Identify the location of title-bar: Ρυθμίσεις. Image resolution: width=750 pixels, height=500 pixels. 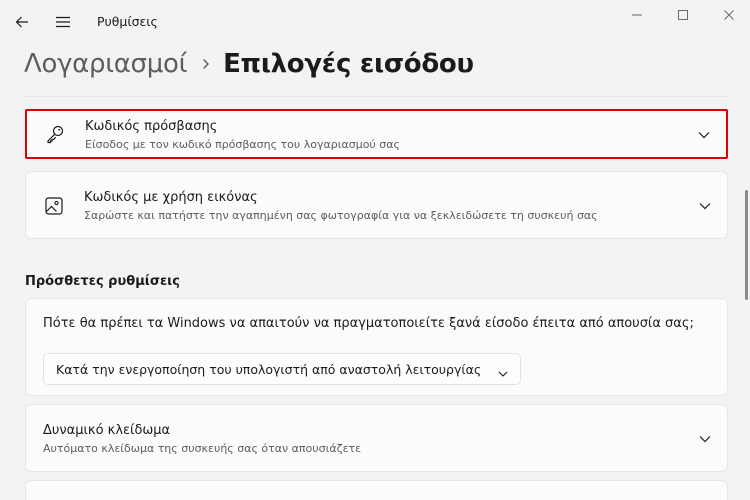
(375, 22).